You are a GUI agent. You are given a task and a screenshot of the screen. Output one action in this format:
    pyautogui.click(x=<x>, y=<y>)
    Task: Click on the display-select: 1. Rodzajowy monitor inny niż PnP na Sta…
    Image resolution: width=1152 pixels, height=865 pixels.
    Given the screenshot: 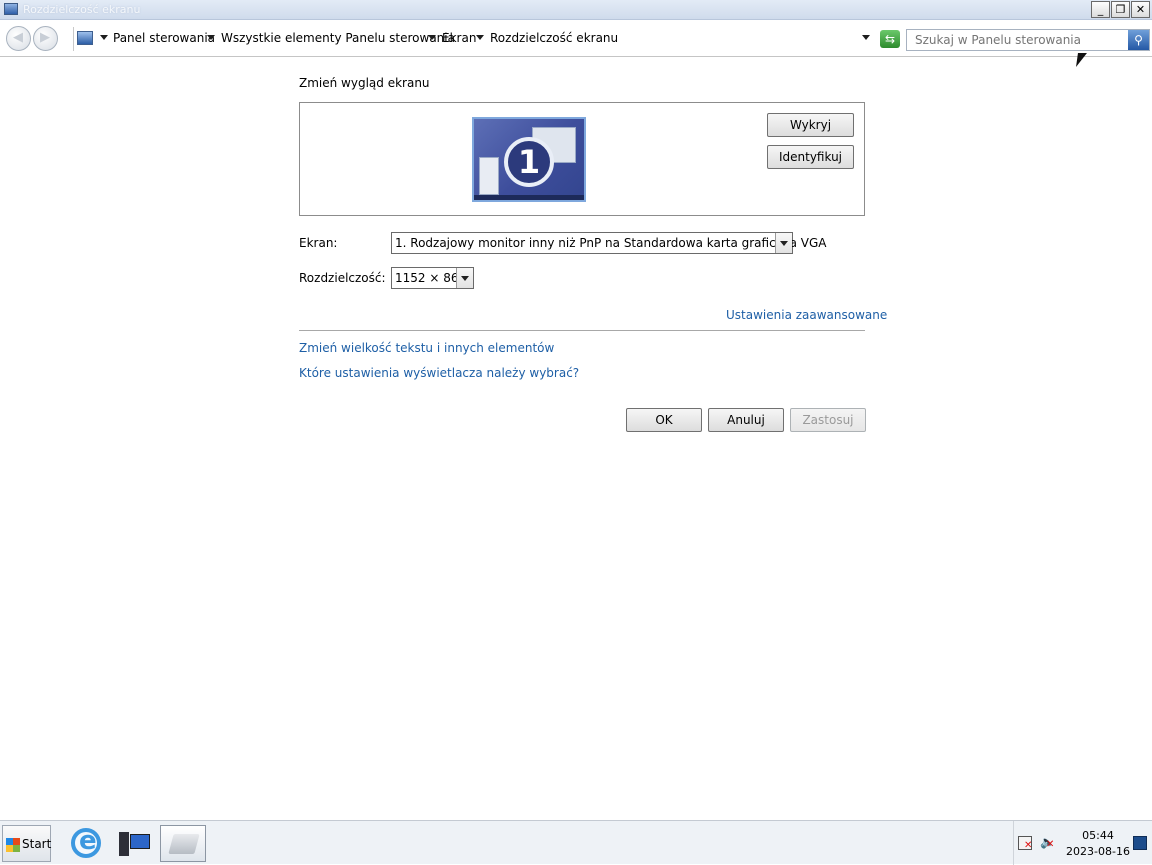 What is the action you would take?
    pyautogui.click(x=608, y=243)
    